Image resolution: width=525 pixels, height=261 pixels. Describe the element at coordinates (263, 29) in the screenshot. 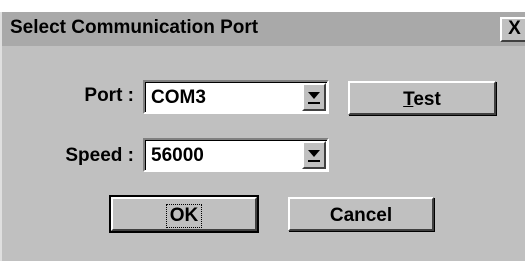

I see `title-bar: Select Communication Port X` at that location.